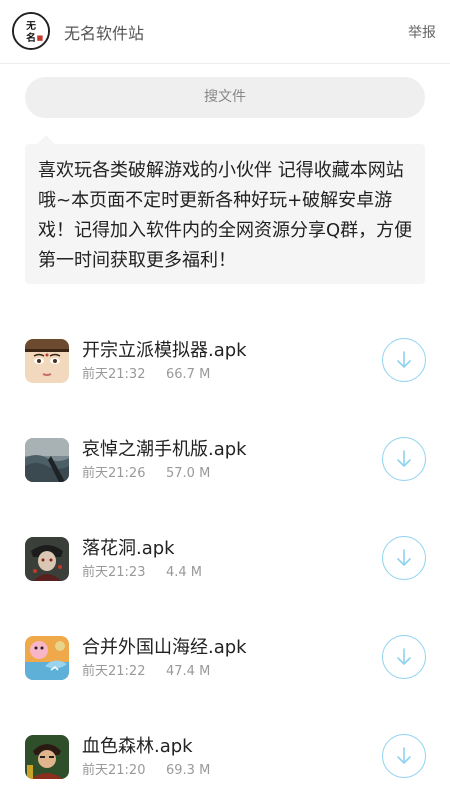 Image resolution: width=450 pixels, height=800 pixels. What do you see at coordinates (114, 374) in the screenshot?
I see `app-time: 前天21:32` at bounding box center [114, 374].